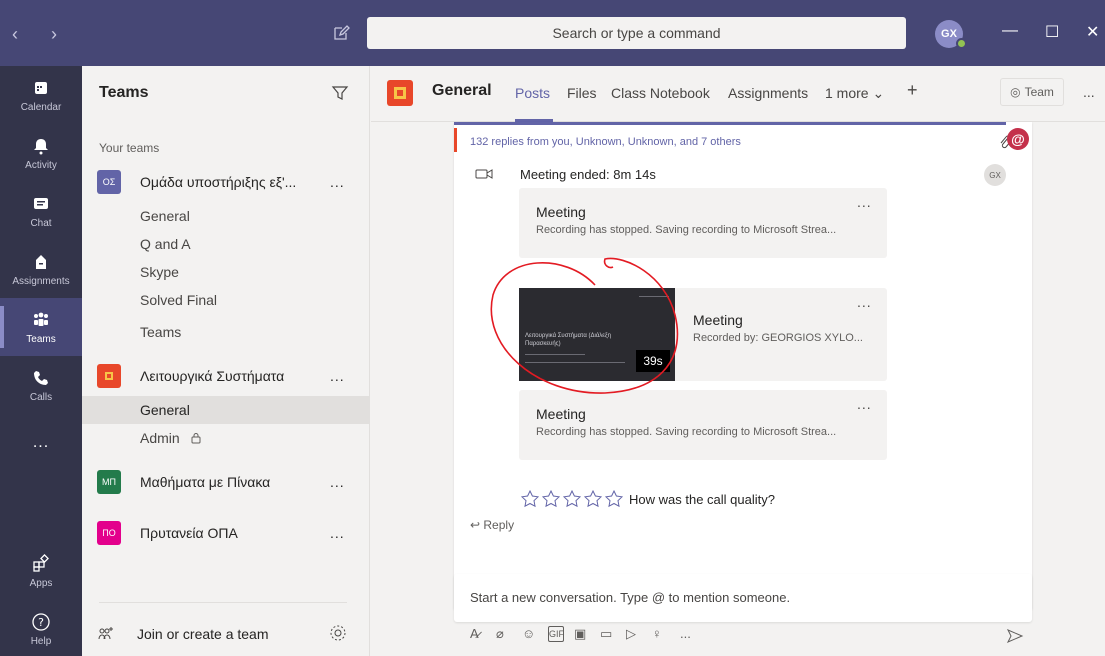 Image resolution: width=1105 pixels, height=656 pixels. I want to click on divider, so click(223, 602).